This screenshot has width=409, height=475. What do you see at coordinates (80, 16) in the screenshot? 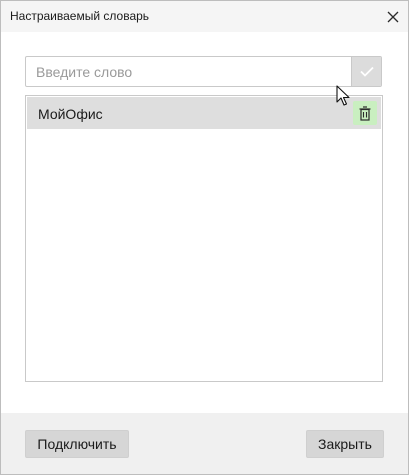
I see `dialog-title: Настраиваемый словарь` at bounding box center [80, 16].